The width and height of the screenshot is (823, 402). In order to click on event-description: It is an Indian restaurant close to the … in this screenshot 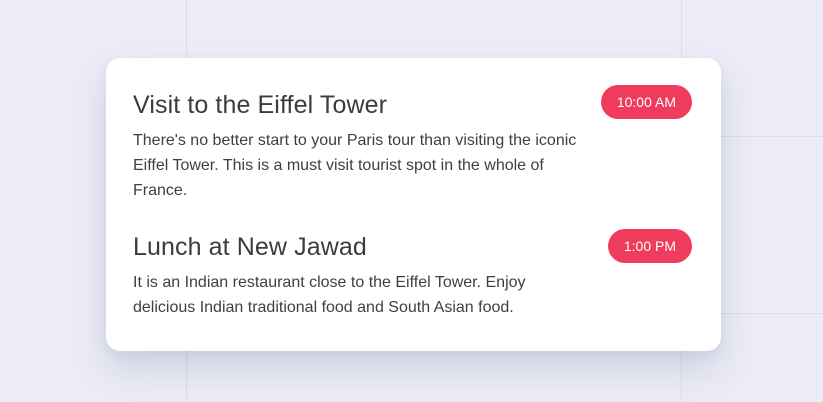, I will do `click(329, 295)`.